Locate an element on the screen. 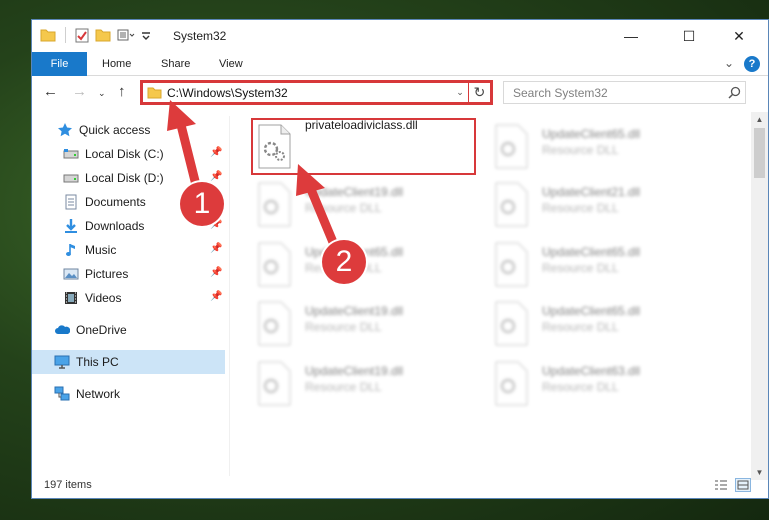 The width and height of the screenshot is (769, 520). rename-icon is located at coordinates (126, 35).